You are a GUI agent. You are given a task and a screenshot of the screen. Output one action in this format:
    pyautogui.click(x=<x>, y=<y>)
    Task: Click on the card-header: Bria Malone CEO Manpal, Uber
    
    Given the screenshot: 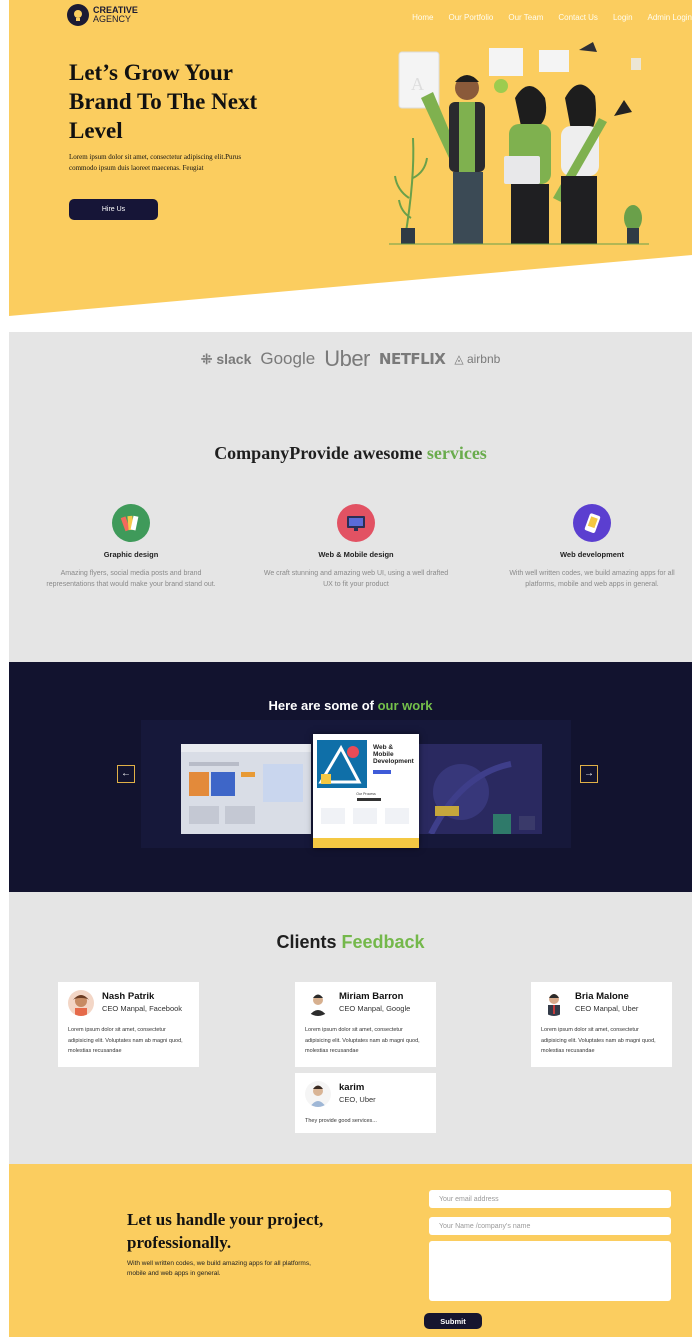 What is the action you would take?
    pyautogui.click(x=601, y=1003)
    